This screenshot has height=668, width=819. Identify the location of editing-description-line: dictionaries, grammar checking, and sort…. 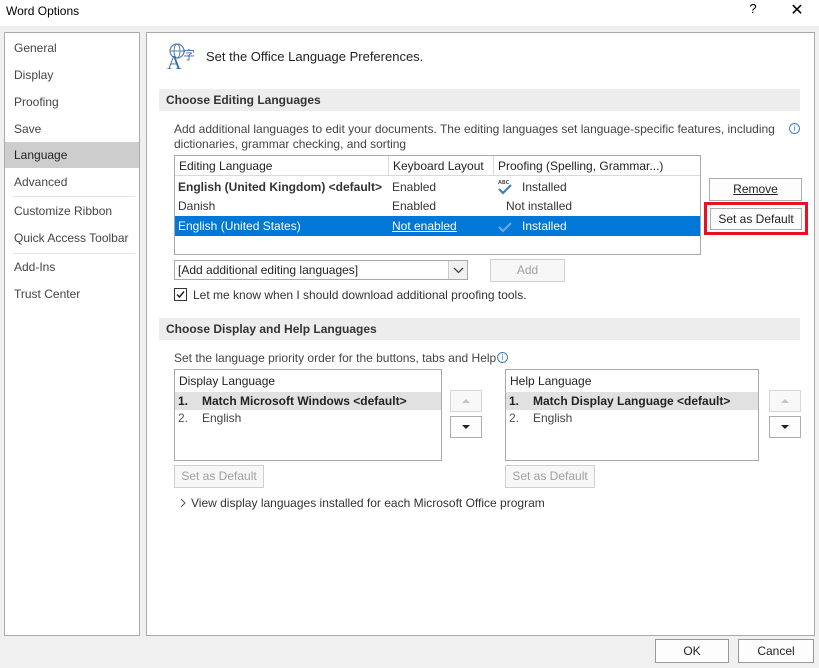
(290, 144).